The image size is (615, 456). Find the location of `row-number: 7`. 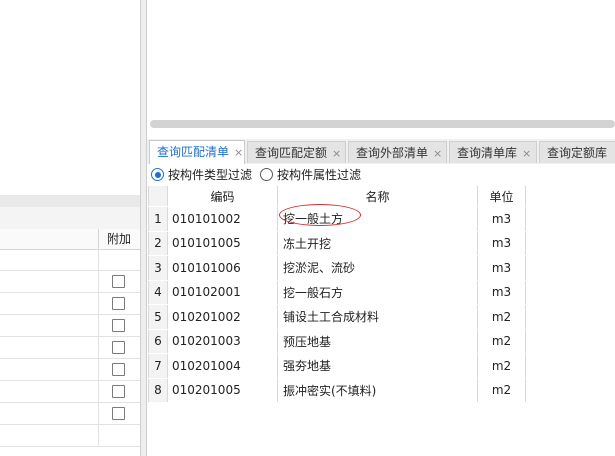

row-number: 7 is located at coordinates (158, 366).